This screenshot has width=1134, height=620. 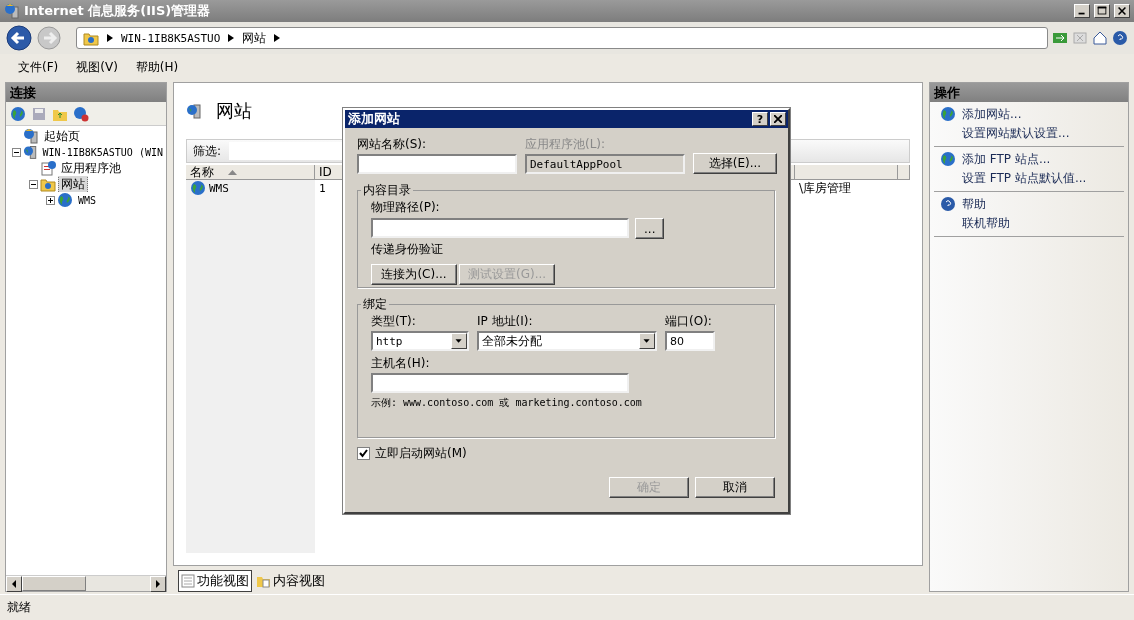 I want to click on site-name-field, so click(x=437, y=164).